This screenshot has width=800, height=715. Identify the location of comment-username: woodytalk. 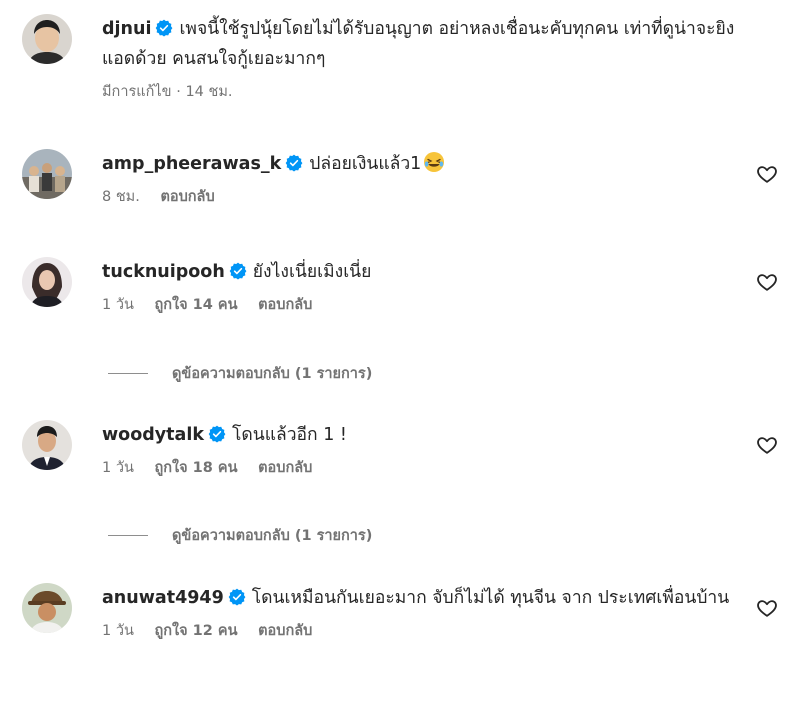
(153, 435).